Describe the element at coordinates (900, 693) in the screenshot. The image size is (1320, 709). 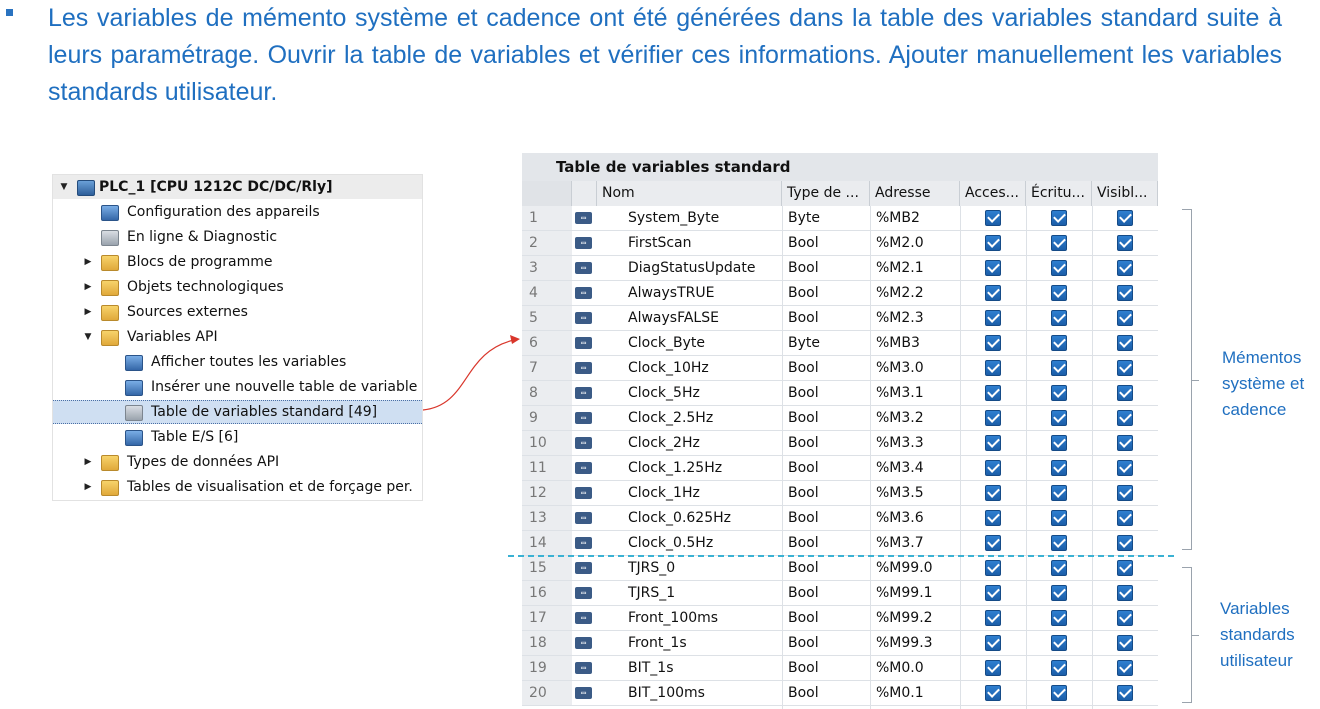
I see `cell-address: %M0.1` at that location.